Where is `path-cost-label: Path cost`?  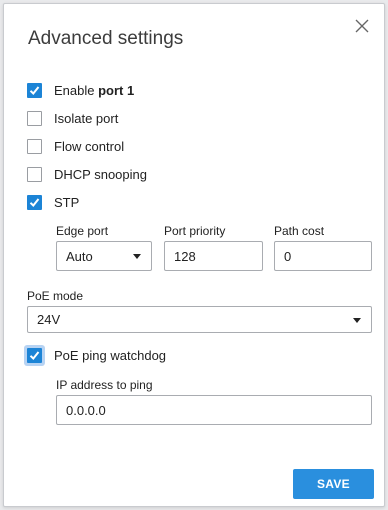 path-cost-label: Path cost is located at coordinates (299, 231).